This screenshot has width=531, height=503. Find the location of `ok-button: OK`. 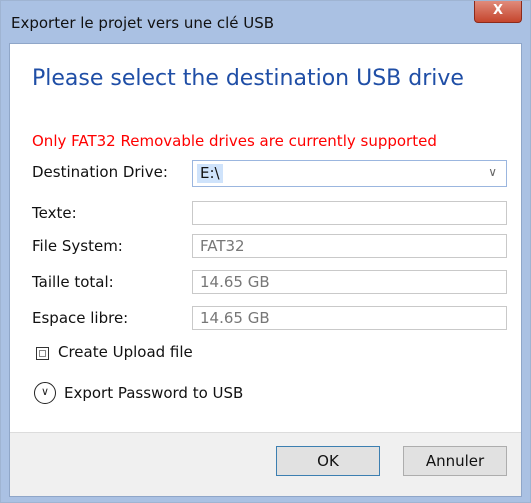

ok-button: OK is located at coordinates (328, 461).